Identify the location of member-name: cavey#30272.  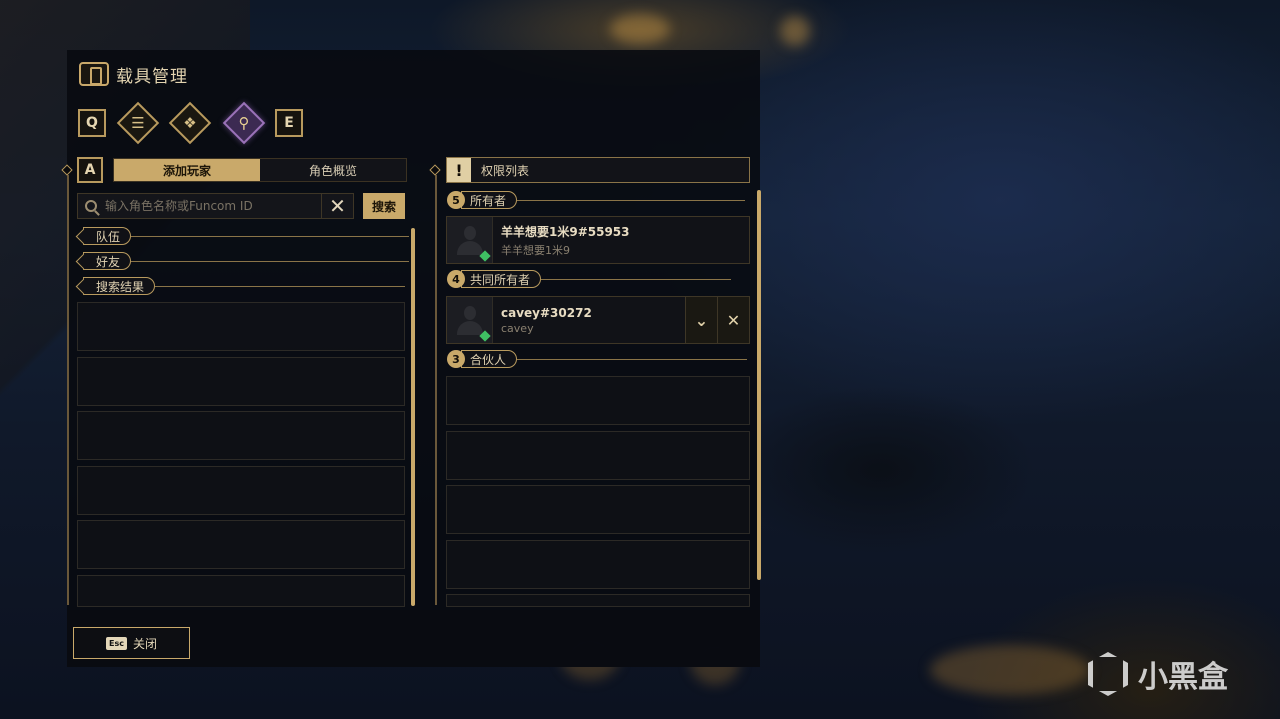
(546, 312).